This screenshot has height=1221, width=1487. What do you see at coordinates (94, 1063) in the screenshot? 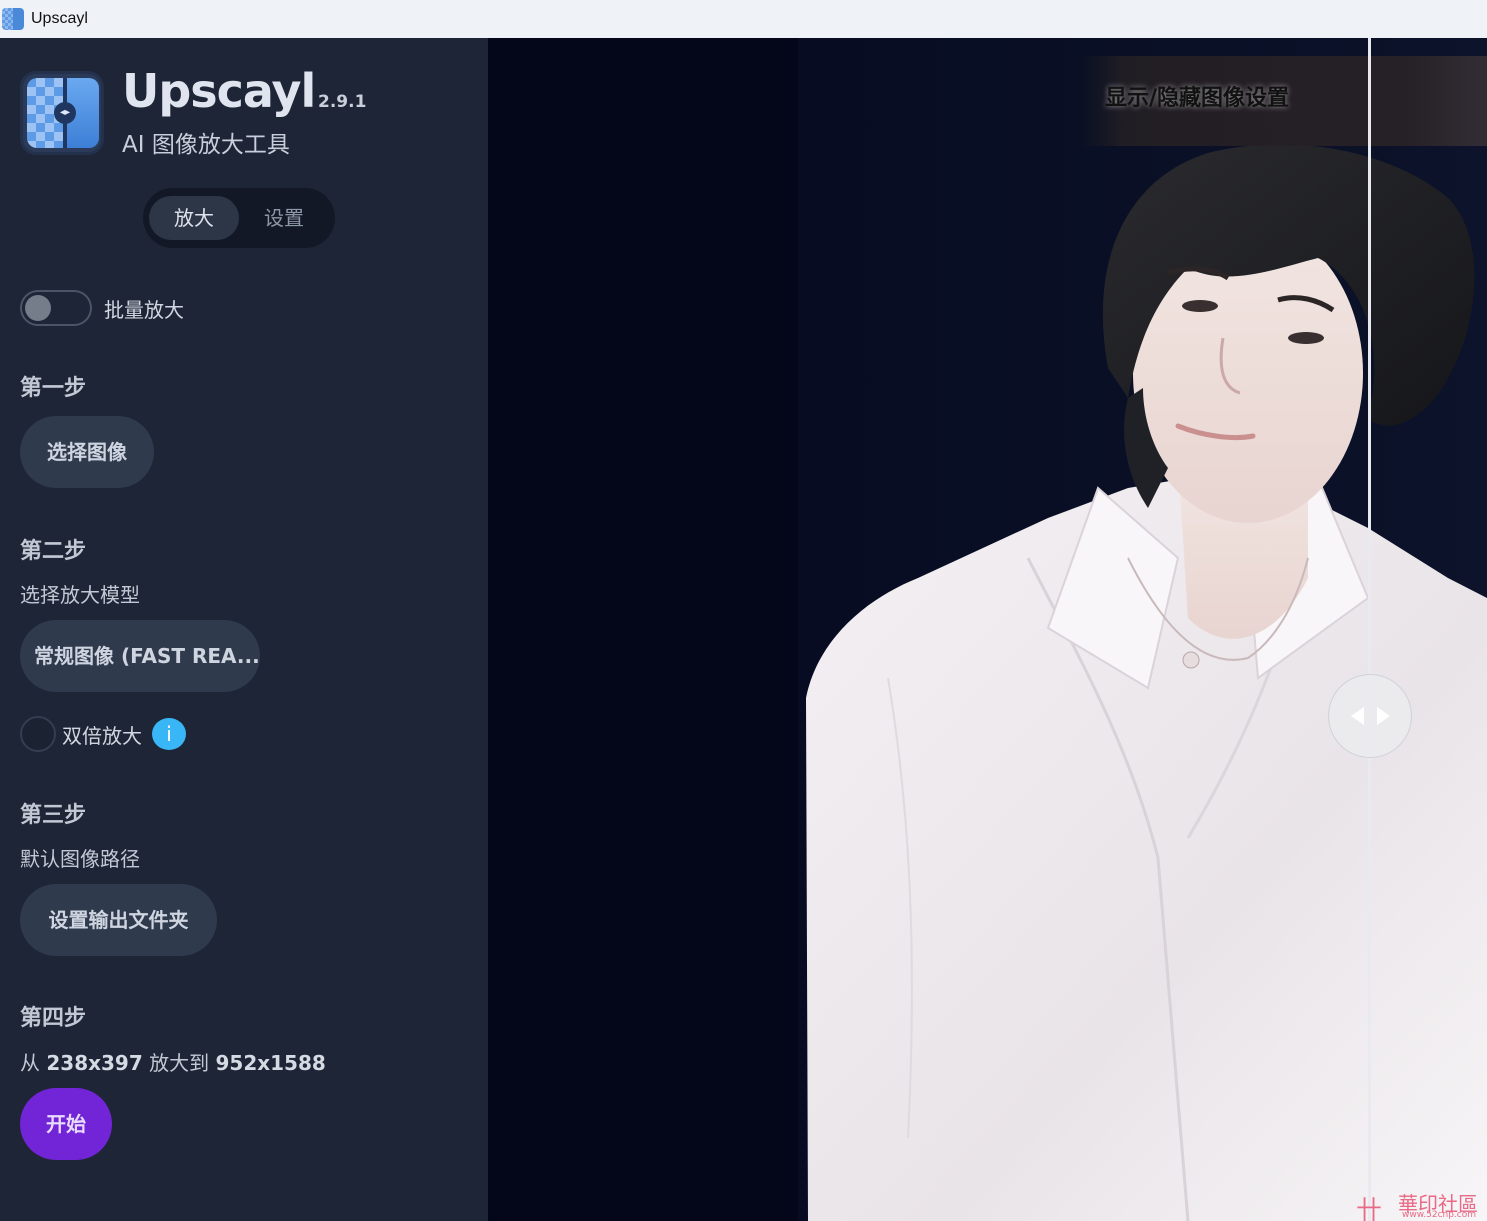
I see `scale-from-size: 238x397` at bounding box center [94, 1063].